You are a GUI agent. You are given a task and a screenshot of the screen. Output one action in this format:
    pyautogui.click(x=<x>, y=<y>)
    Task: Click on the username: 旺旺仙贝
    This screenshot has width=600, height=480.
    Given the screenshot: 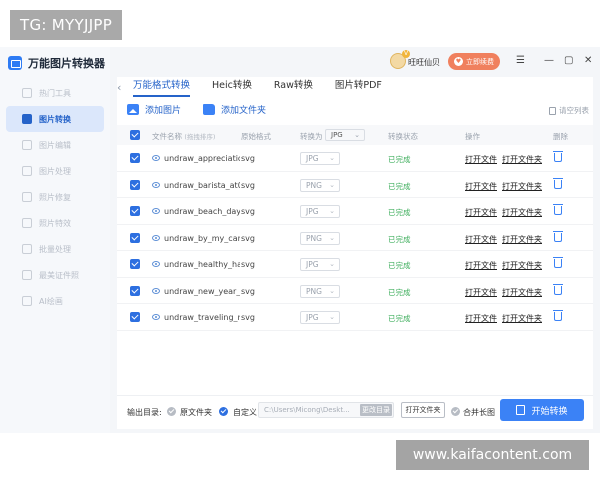 What is the action you would take?
    pyautogui.click(x=416, y=62)
    